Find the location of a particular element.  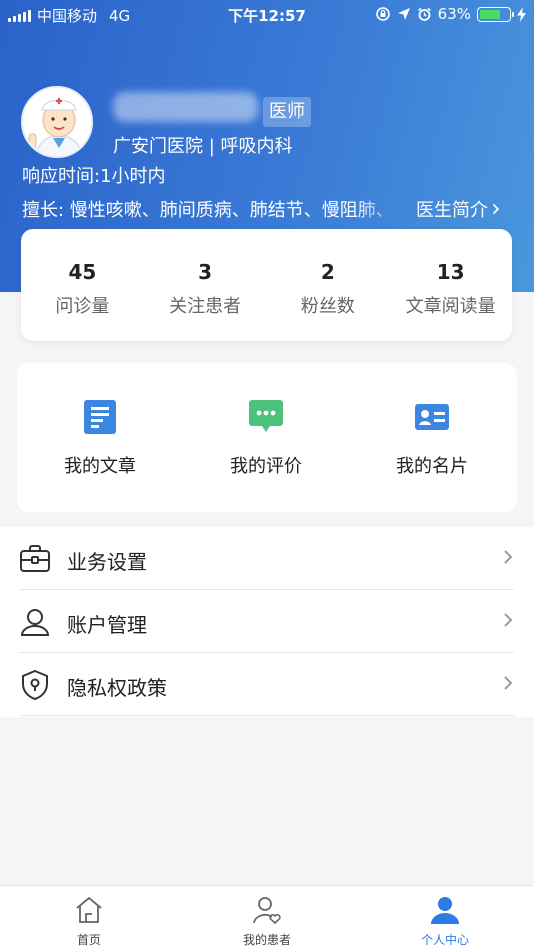

stat-followed-patients: 3 关注患者 is located at coordinates (205, 285).